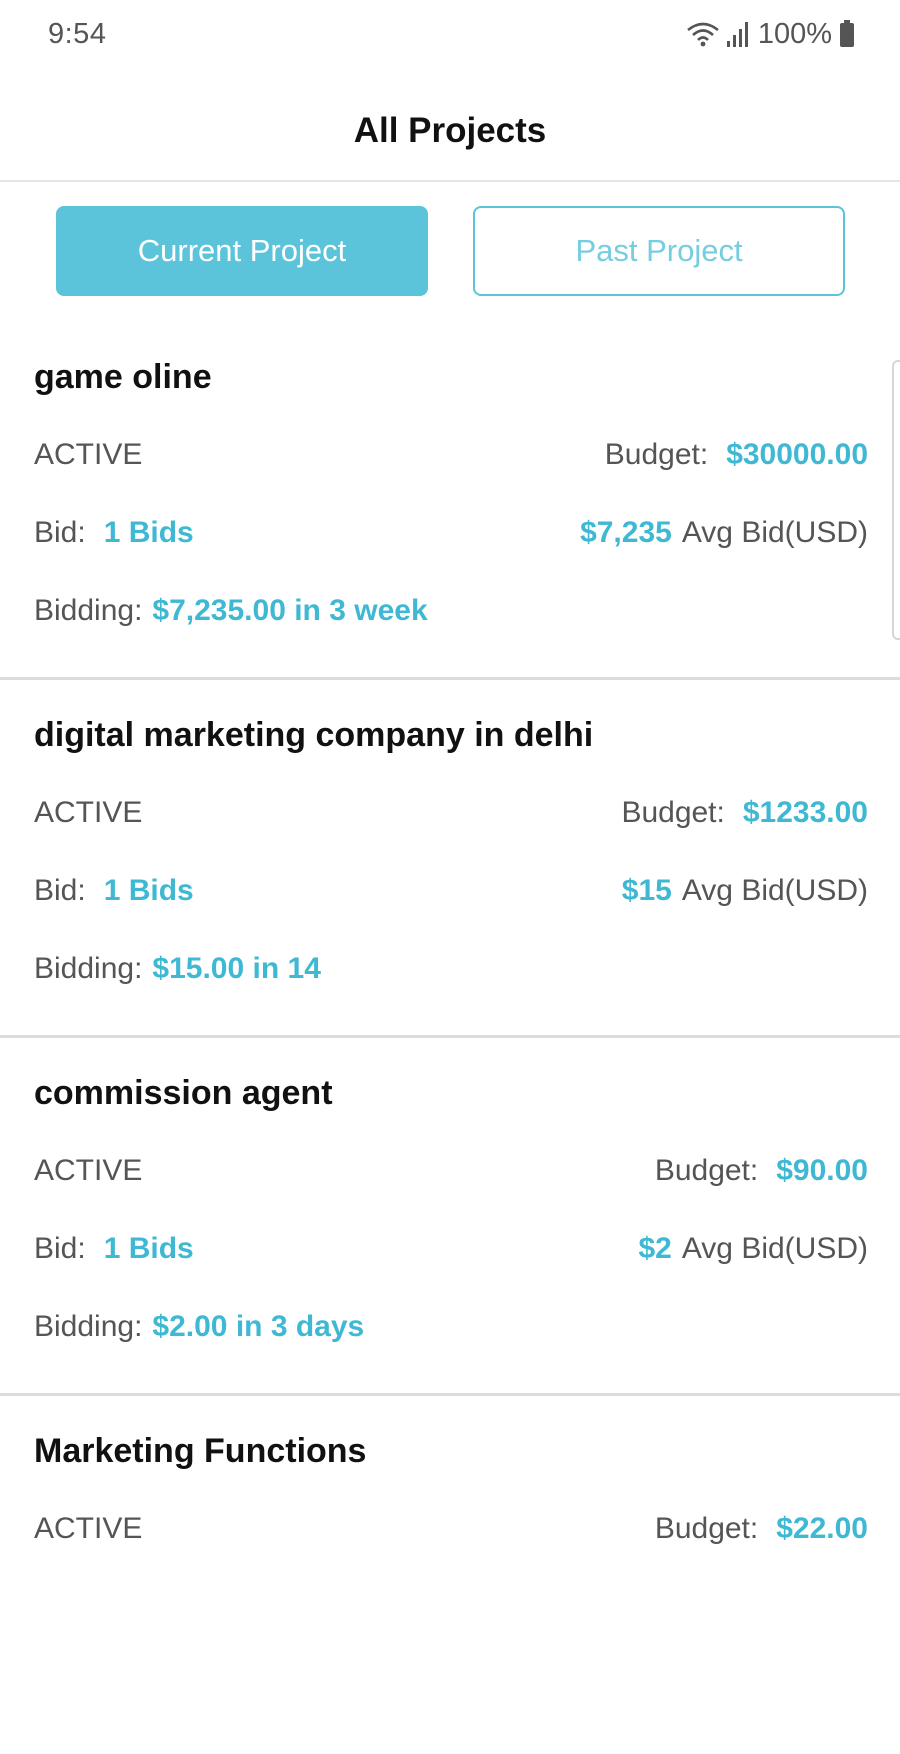 The image size is (900, 1754). Describe the element at coordinates (805, 812) in the screenshot. I see `budget-value: $1233.00` at that location.